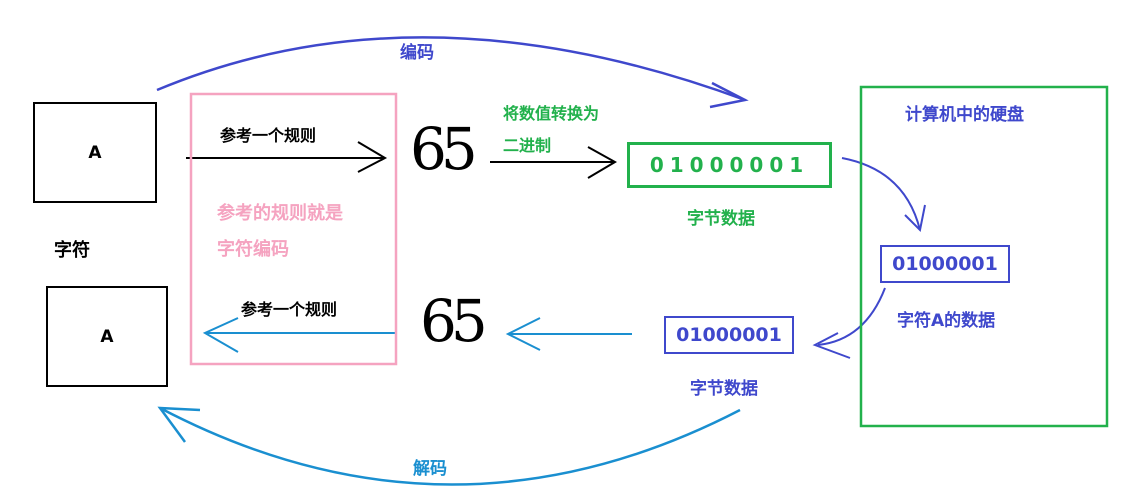  I want to click on rule-note: 参考的规则就是 字符编码, so click(280, 232).